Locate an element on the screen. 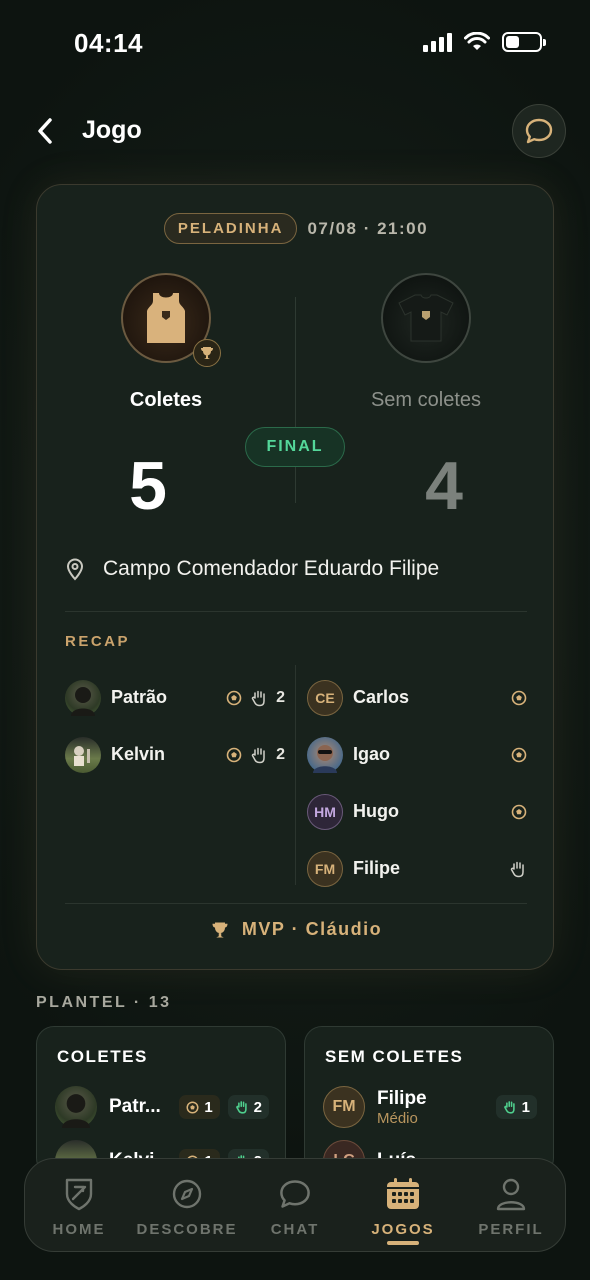  tab-label: CHAT is located at coordinates (295, 1229).